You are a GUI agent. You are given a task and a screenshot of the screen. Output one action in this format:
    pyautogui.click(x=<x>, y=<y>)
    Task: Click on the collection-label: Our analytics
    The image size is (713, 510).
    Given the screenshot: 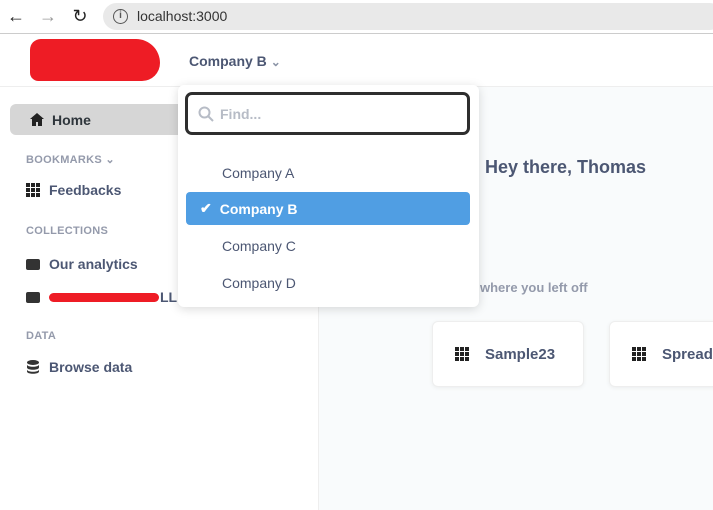 What is the action you would take?
    pyautogui.click(x=93, y=264)
    